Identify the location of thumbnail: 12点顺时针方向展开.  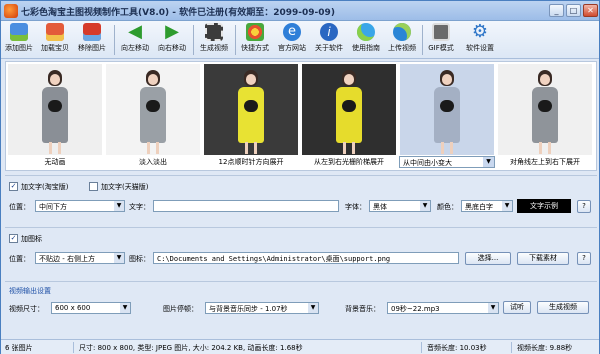
(251, 117).